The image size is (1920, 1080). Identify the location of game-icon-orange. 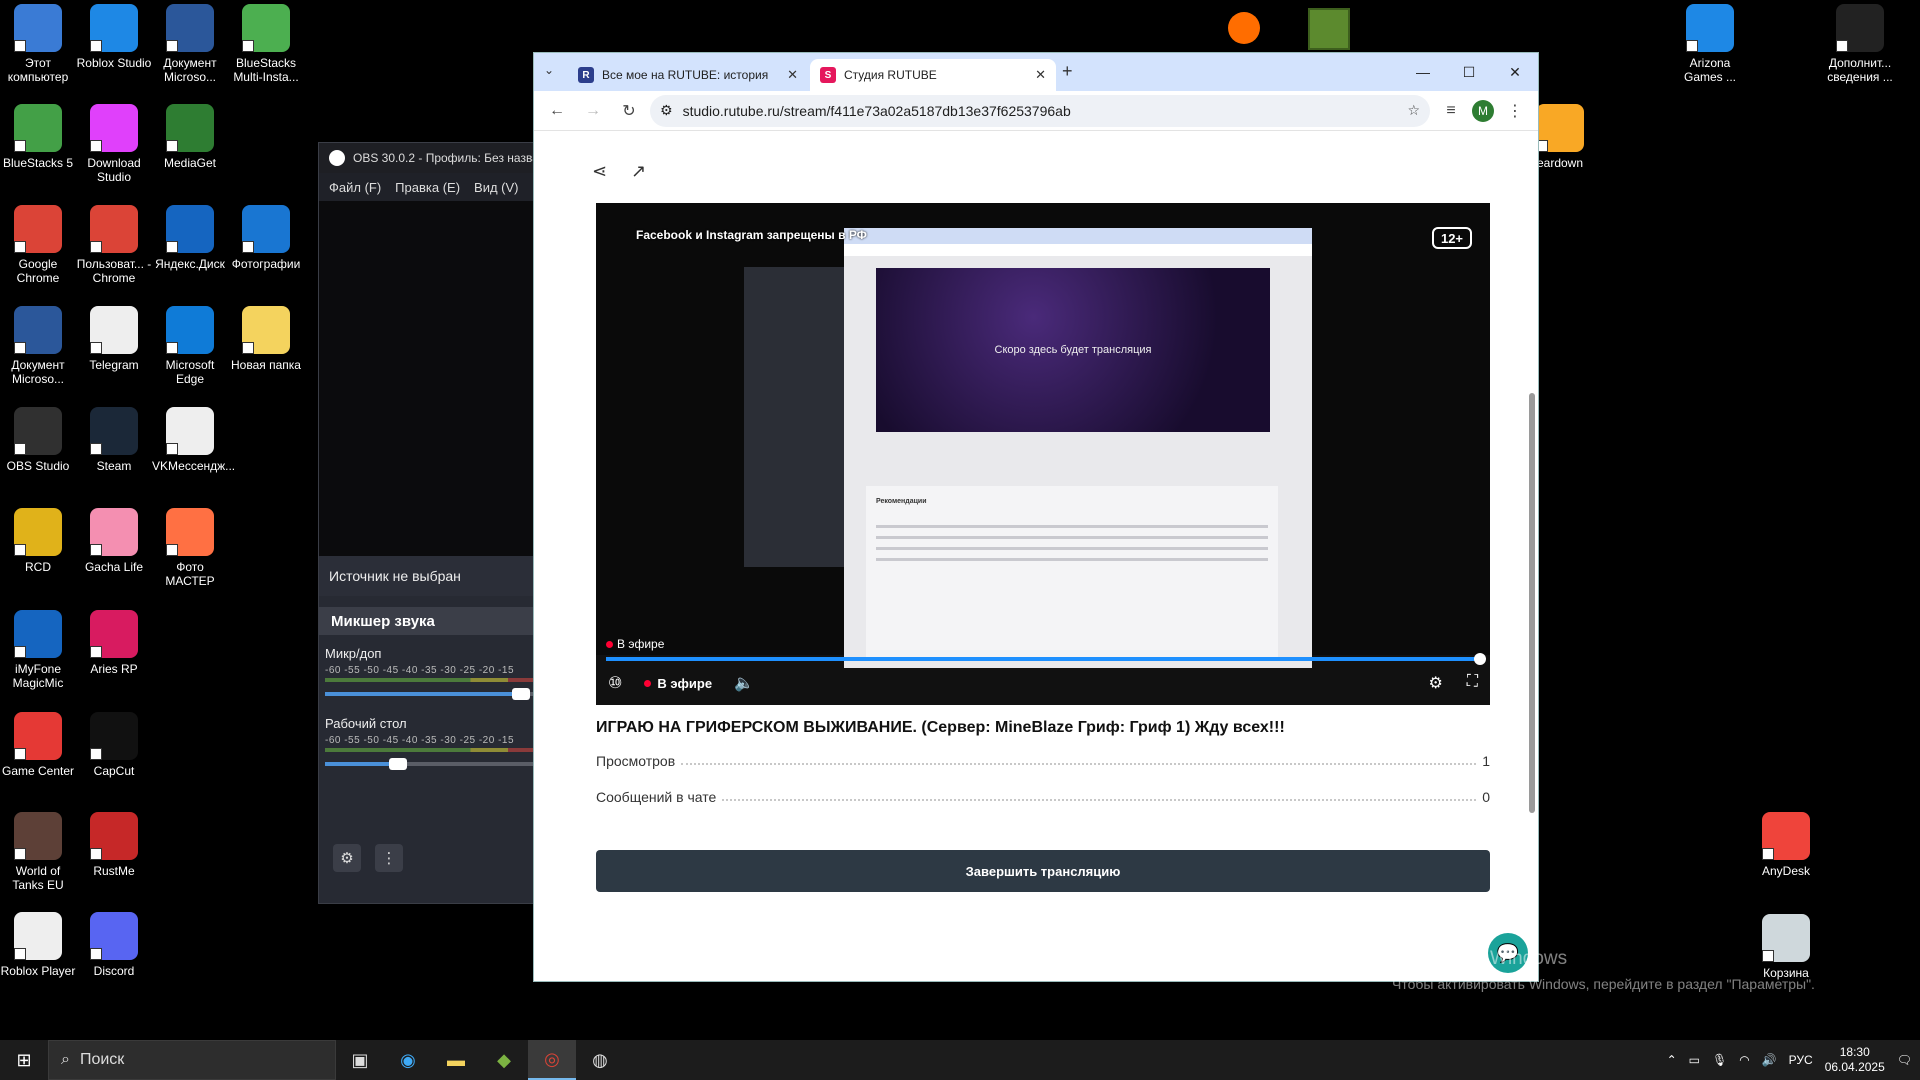
(1244, 28).